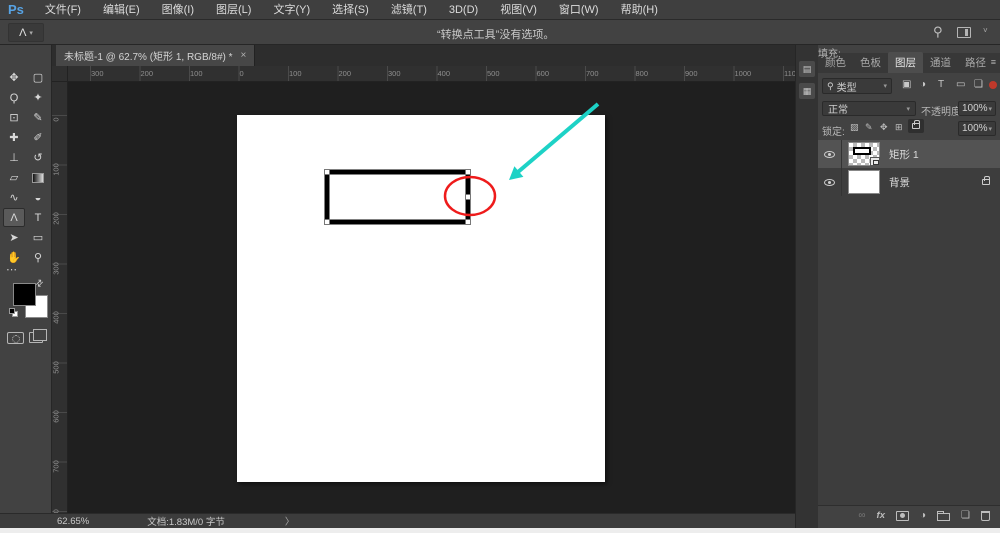 This screenshot has width=1000, height=533. I want to click on default-colors-icon, so click(14, 313).